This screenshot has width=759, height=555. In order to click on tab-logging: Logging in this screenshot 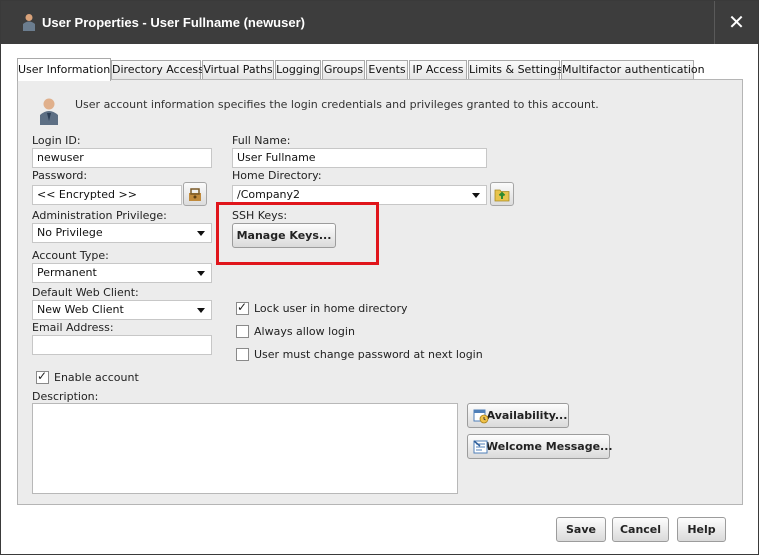, I will do `click(298, 70)`.